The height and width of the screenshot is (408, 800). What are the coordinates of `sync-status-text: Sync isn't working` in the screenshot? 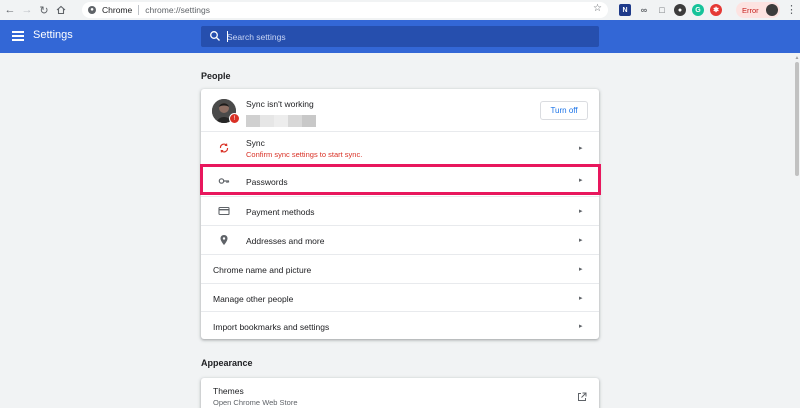 It's located at (280, 104).